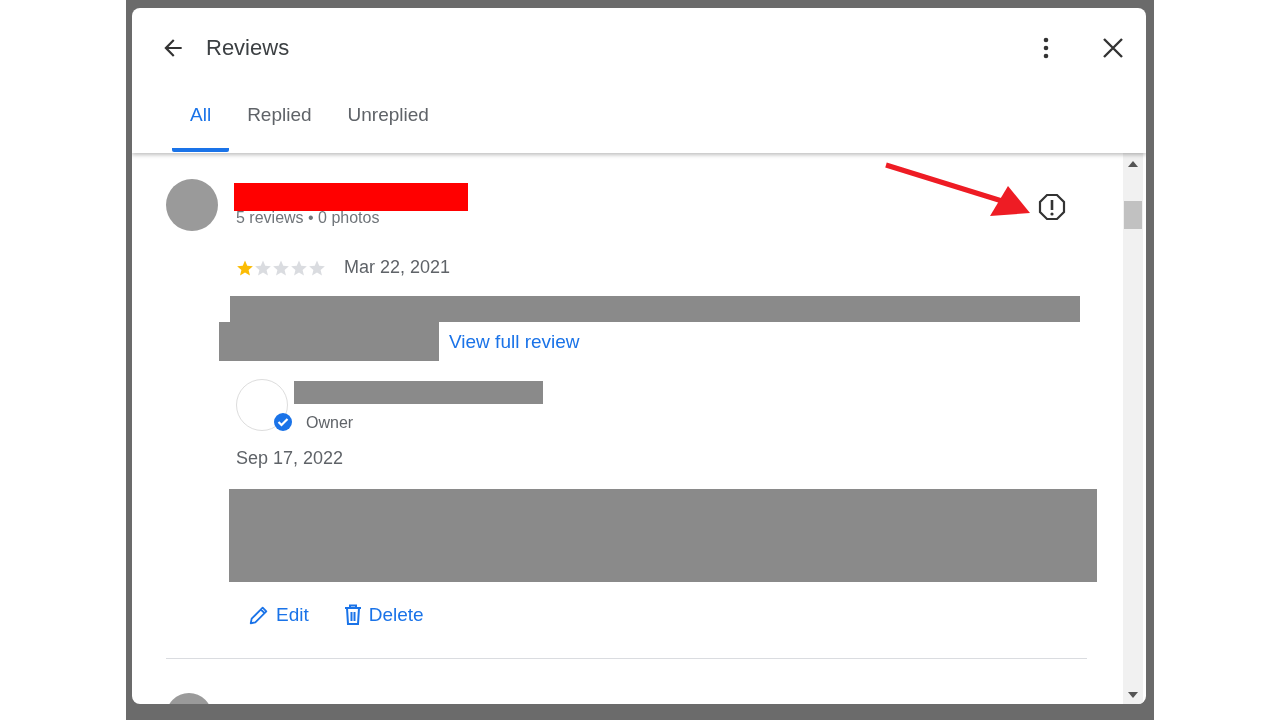 The width and height of the screenshot is (1280, 720). Describe the element at coordinates (1133, 428) in the screenshot. I see `scrollbar` at that location.